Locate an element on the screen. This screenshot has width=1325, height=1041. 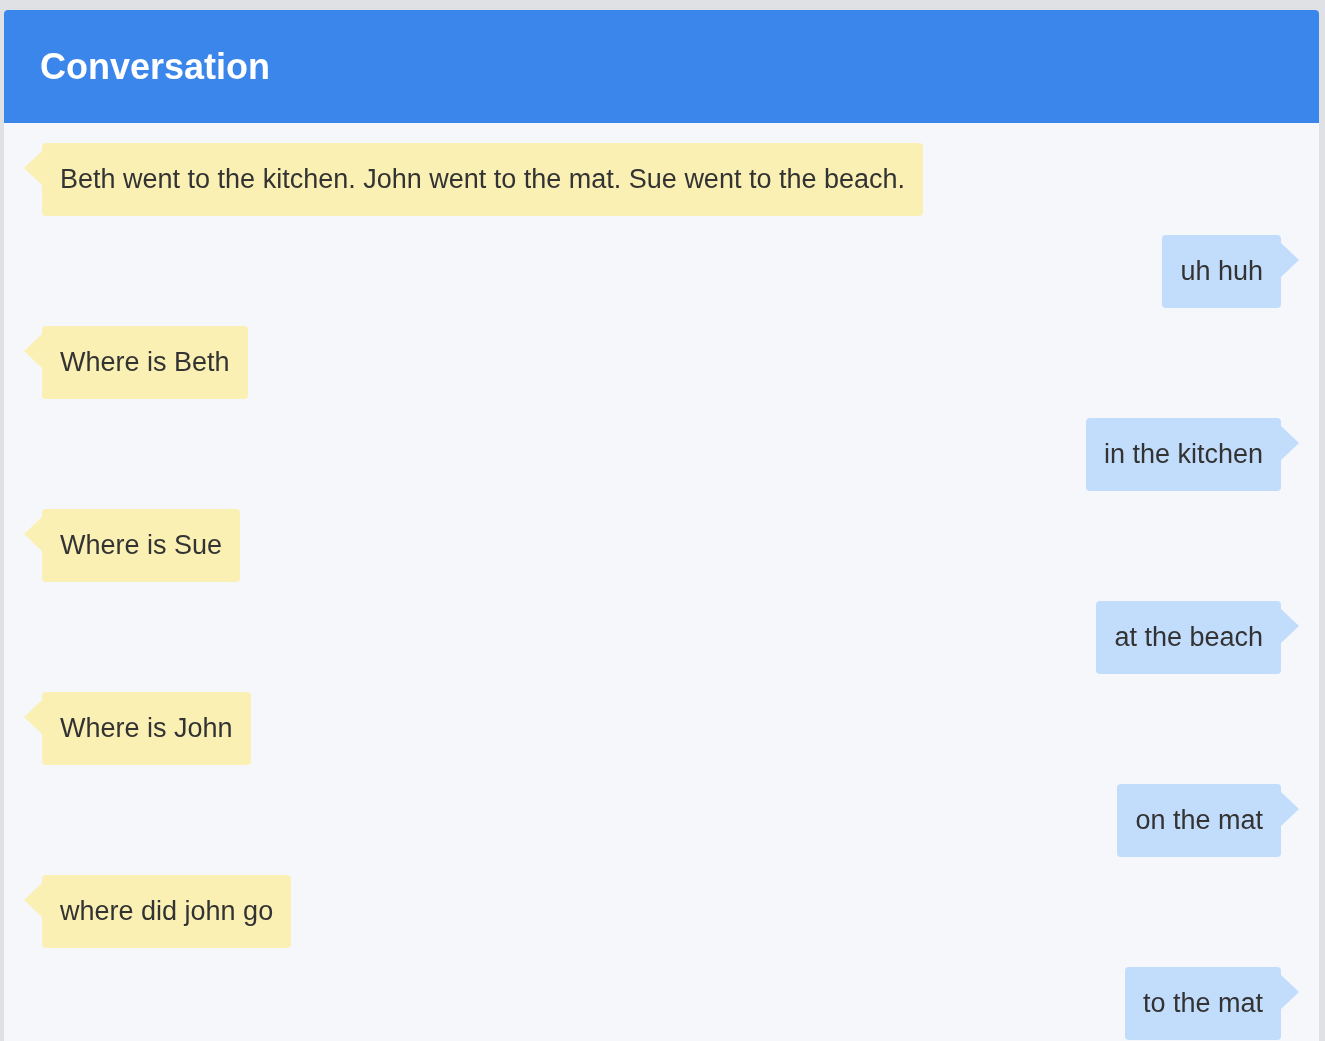
header-title: Conversation is located at coordinates (155, 66).